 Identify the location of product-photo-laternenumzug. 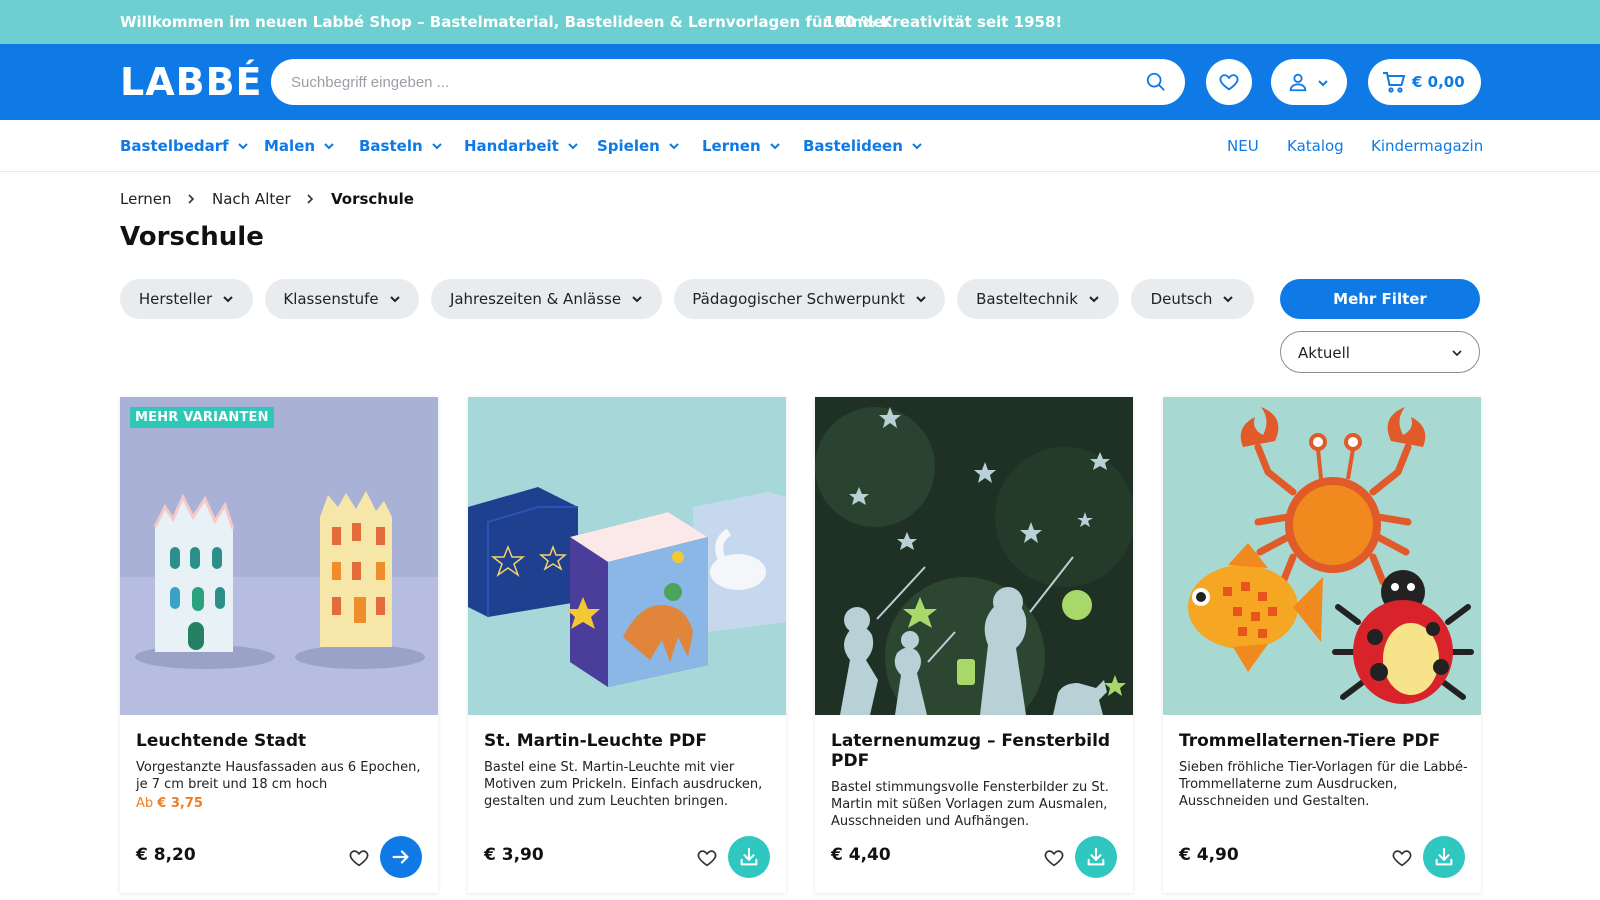
(974, 556).